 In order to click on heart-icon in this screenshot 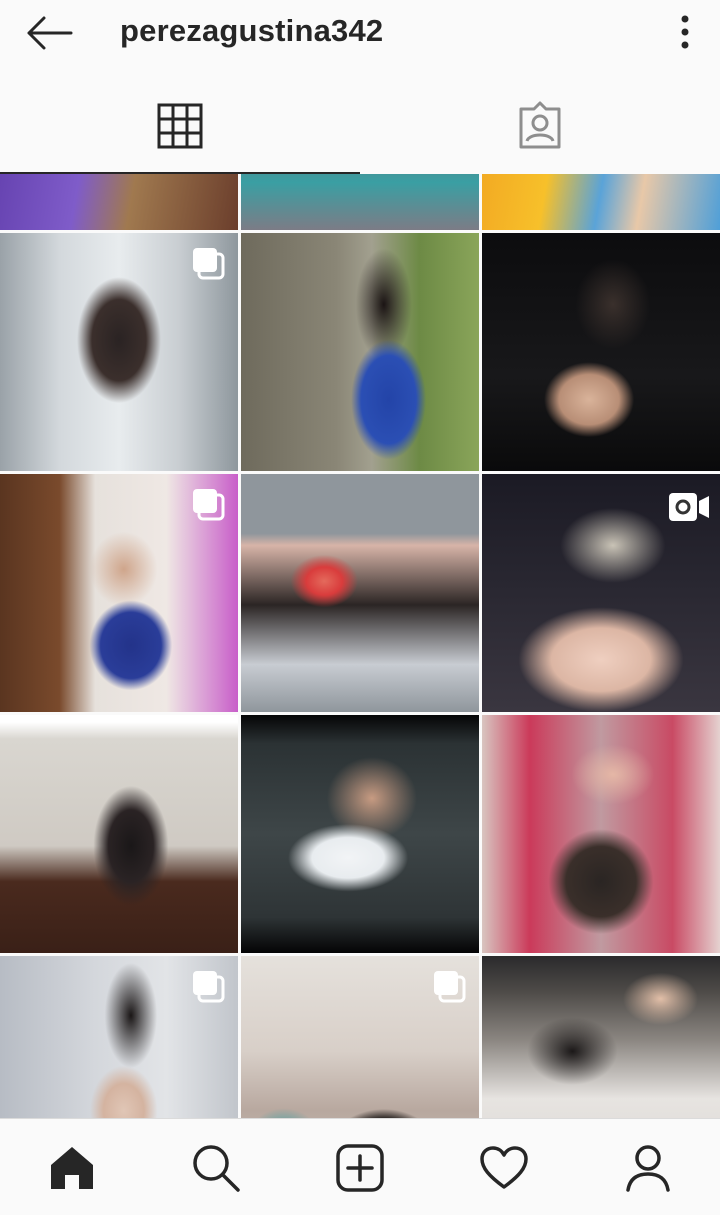, I will do `click(504, 1167)`.